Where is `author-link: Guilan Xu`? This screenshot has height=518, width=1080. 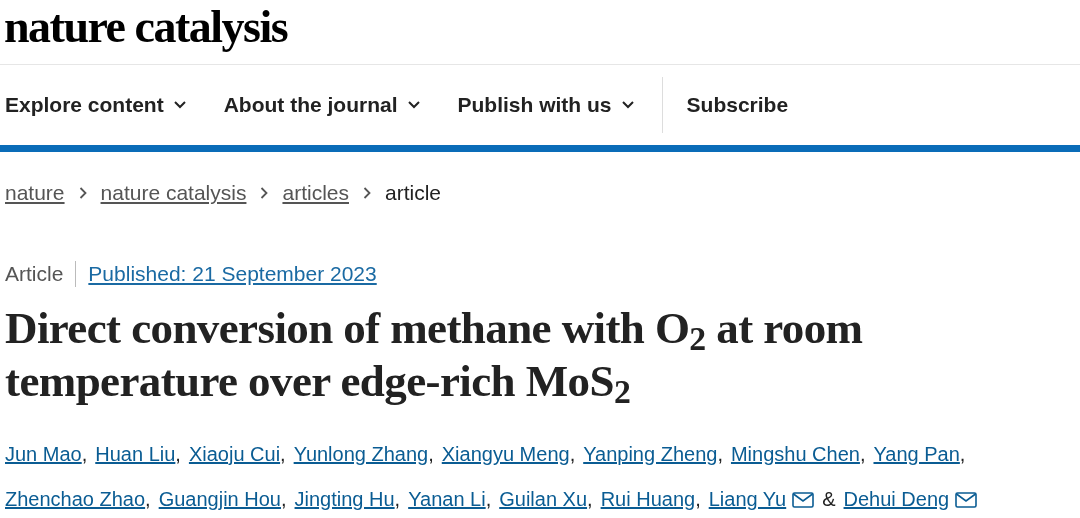 author-link: Guilan Xu is located at coordinates (543, 497).